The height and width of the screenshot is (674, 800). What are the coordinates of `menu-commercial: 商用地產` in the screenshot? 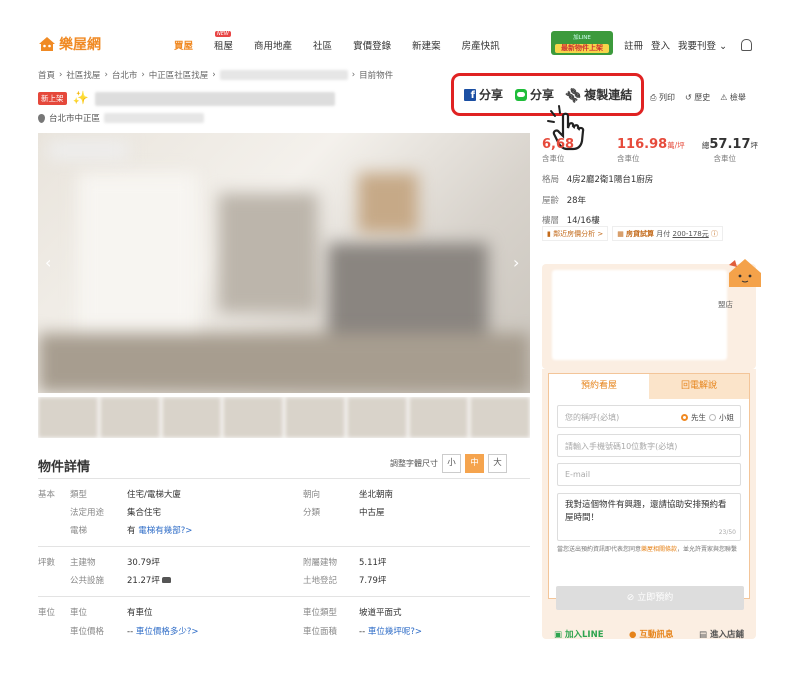 It's located at (273, 45).